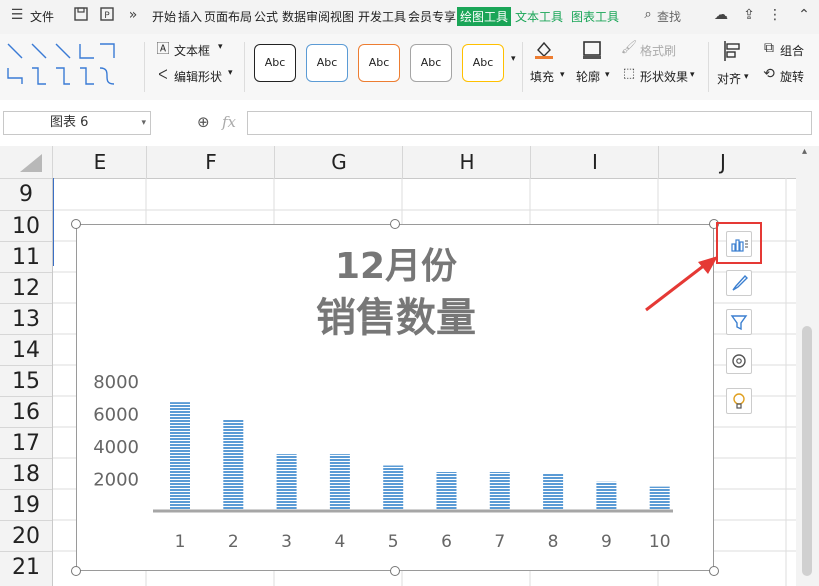 The width and height of the screenshot is (819, 586). What do you see at coordinates (769, 48) in the screenshot?
I see `group-icon: ⧉` at bounding box center [769, 48].